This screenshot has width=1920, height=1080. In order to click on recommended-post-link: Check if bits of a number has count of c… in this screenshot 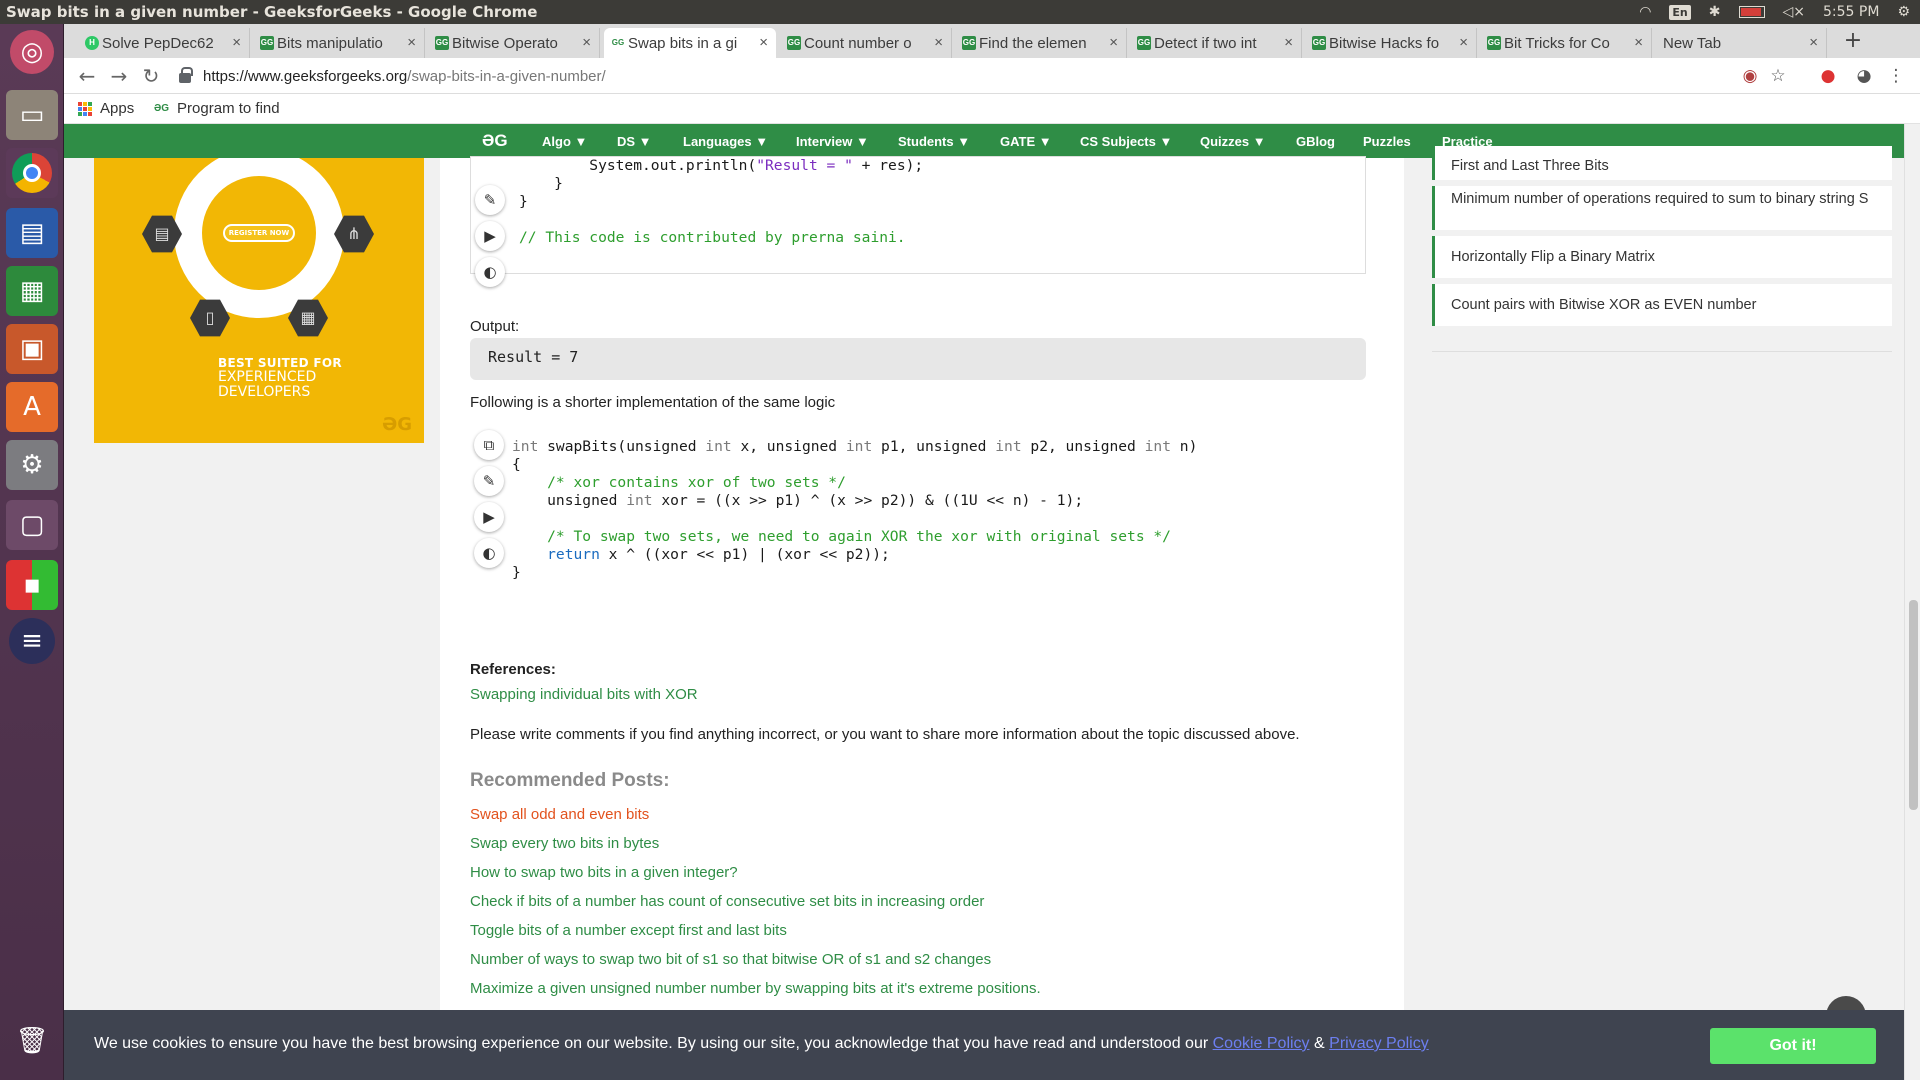, I will do `click(727, 901)`.